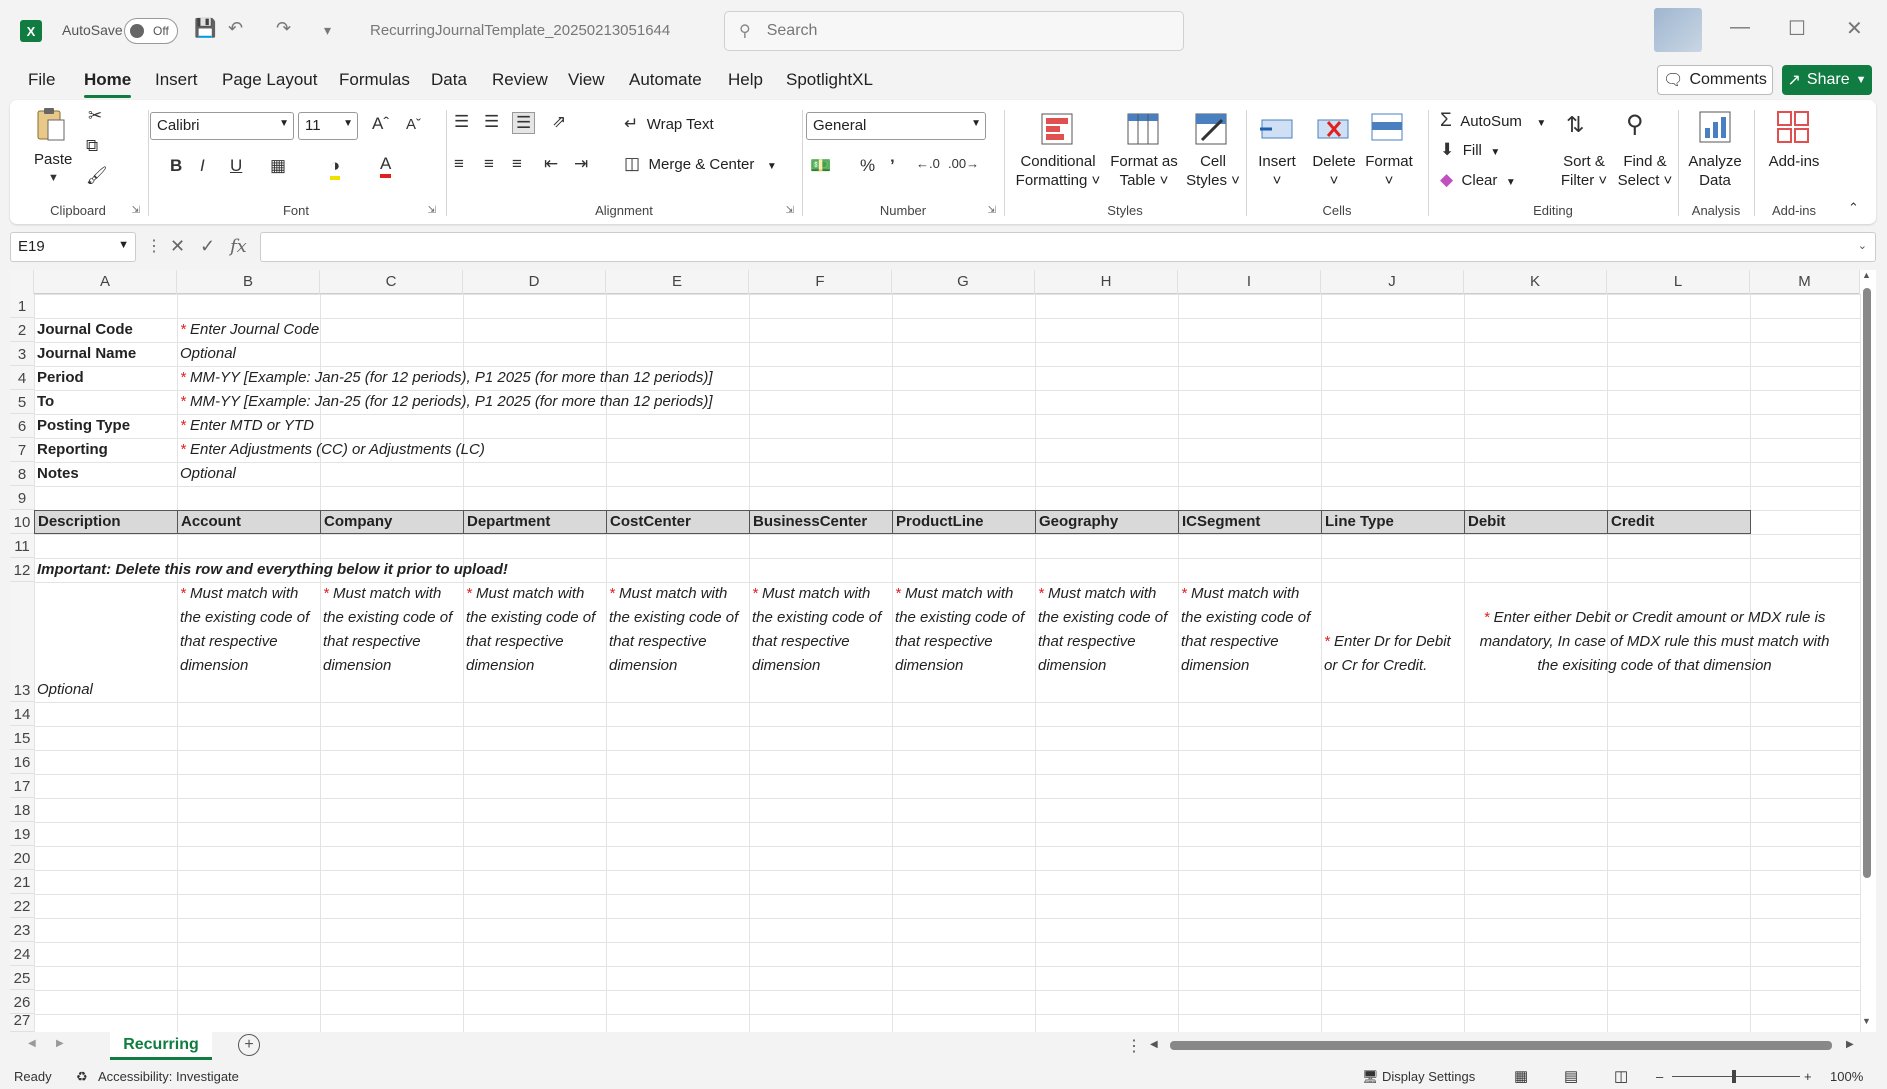  I want to click on page-layout-view-icon: ▤, so click(1571, 1076).